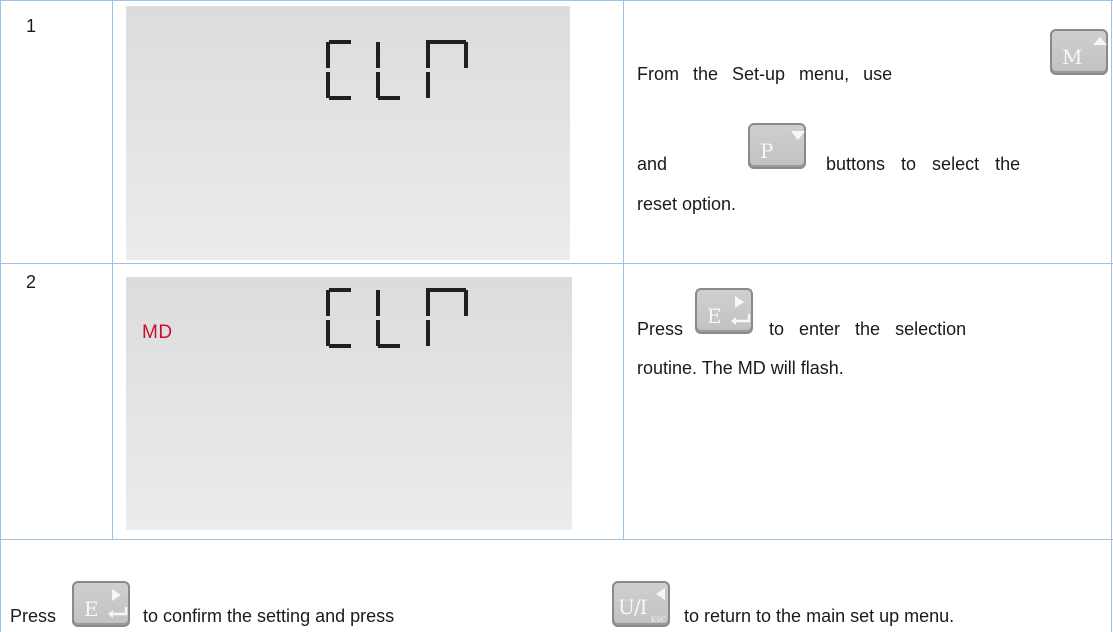 This screenshot has height=632, width=1113. I want to click on step-description: reset option., so click(686, 204).